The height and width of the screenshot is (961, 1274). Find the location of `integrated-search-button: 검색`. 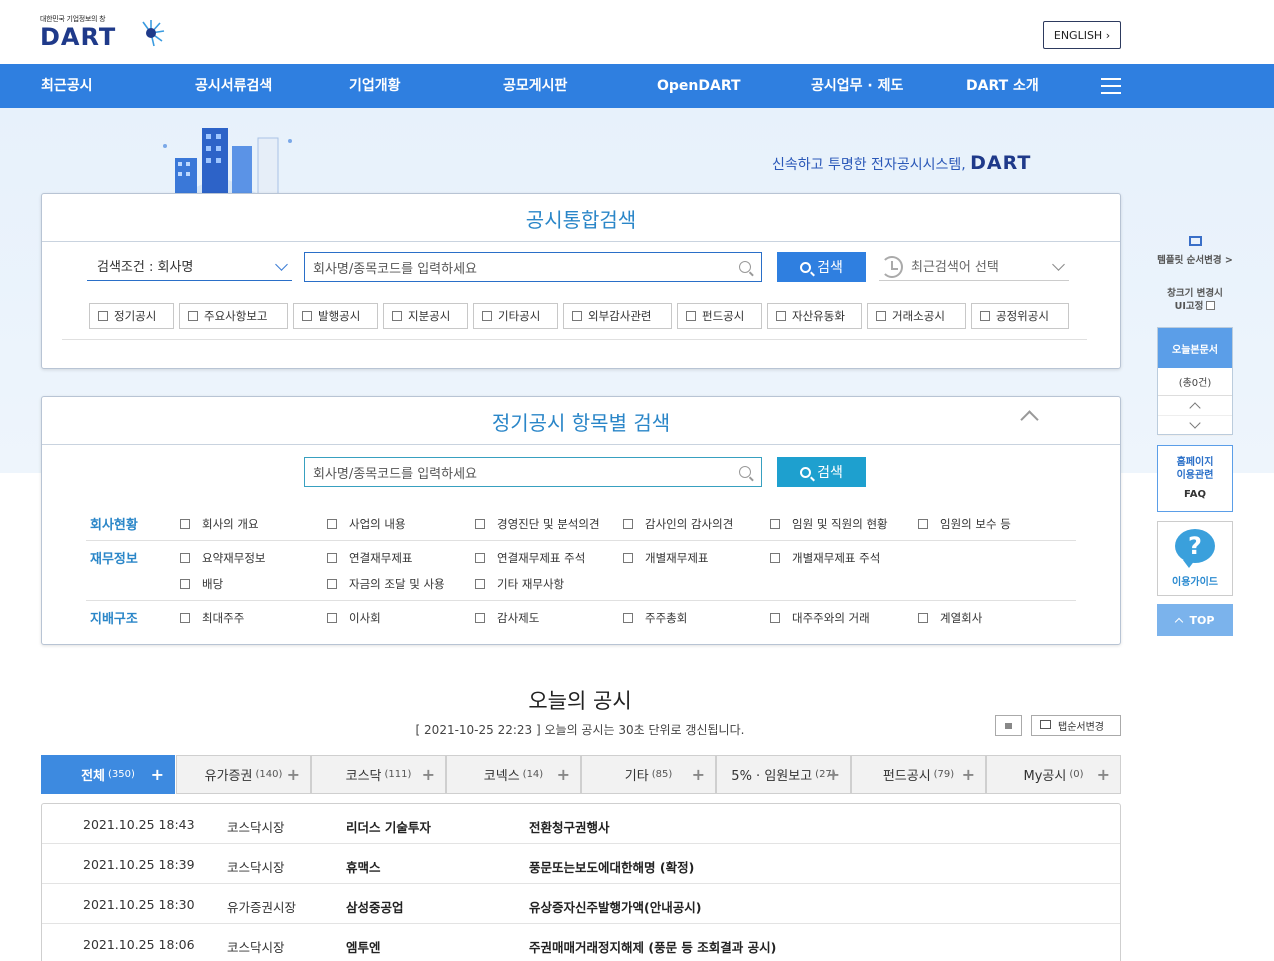

integrated-search-button: 검색 is located at coordinates (821, 267).